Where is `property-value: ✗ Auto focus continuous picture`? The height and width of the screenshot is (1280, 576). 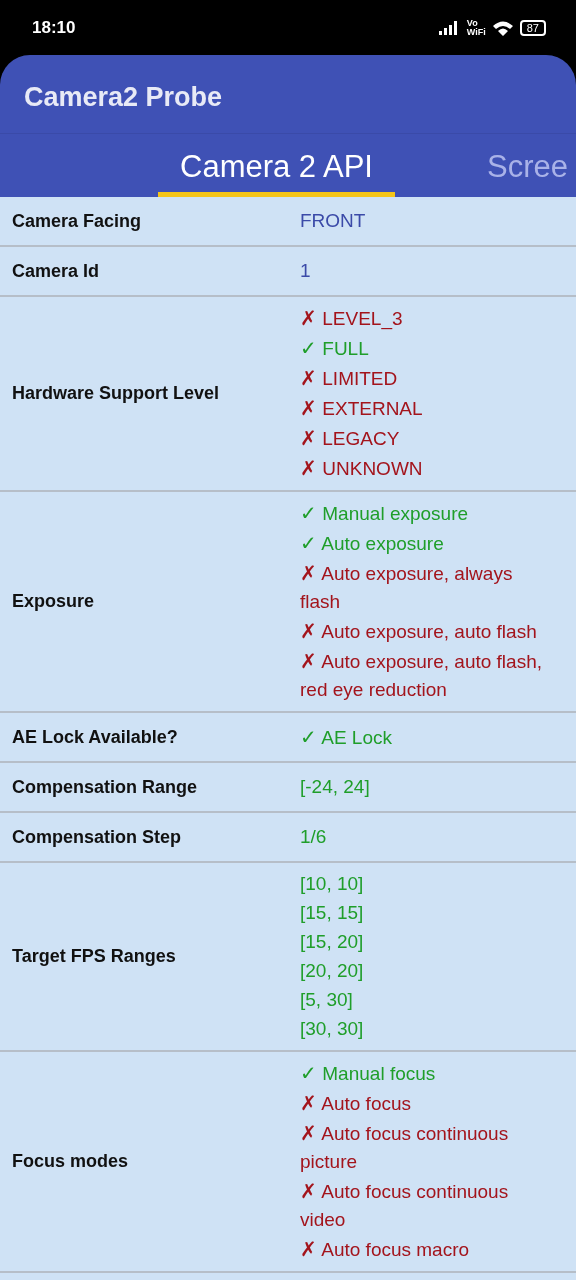
property-value: ✗ Auto focus continuous picture is located at coordinates (405, 1147).